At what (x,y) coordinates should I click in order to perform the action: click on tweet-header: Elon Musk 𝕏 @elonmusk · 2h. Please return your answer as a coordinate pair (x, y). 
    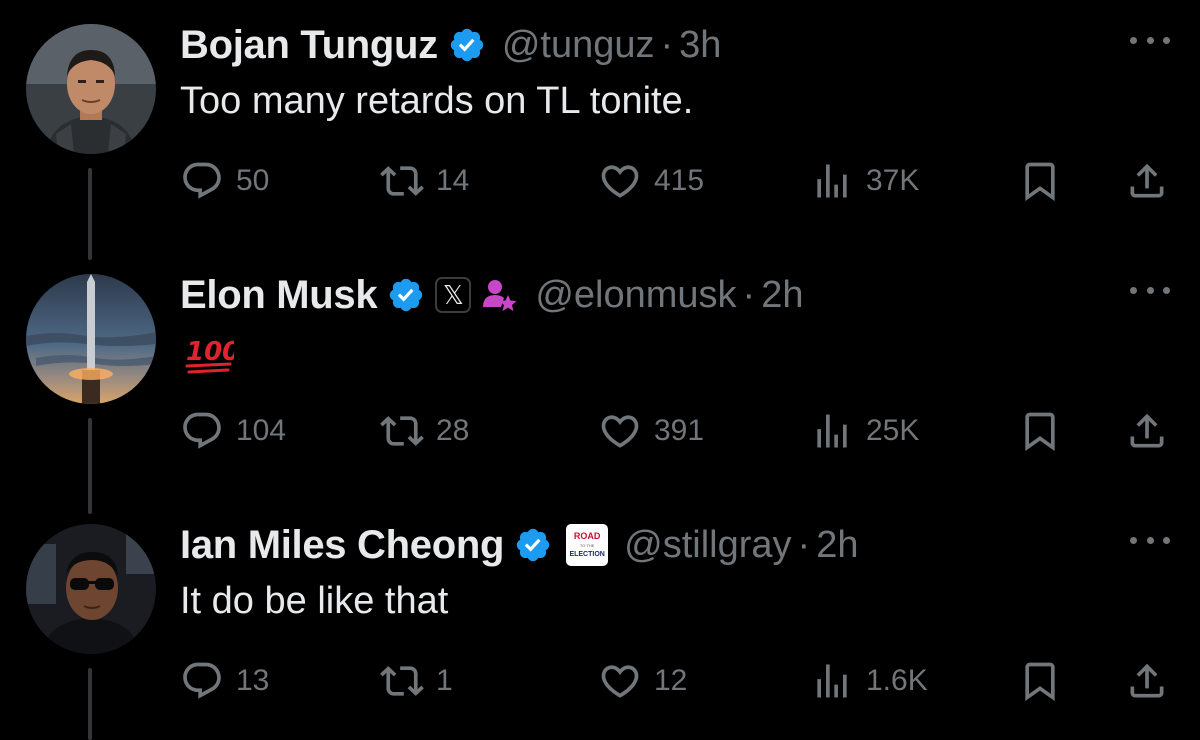
    Looking at the image, I should click on (491, 295).